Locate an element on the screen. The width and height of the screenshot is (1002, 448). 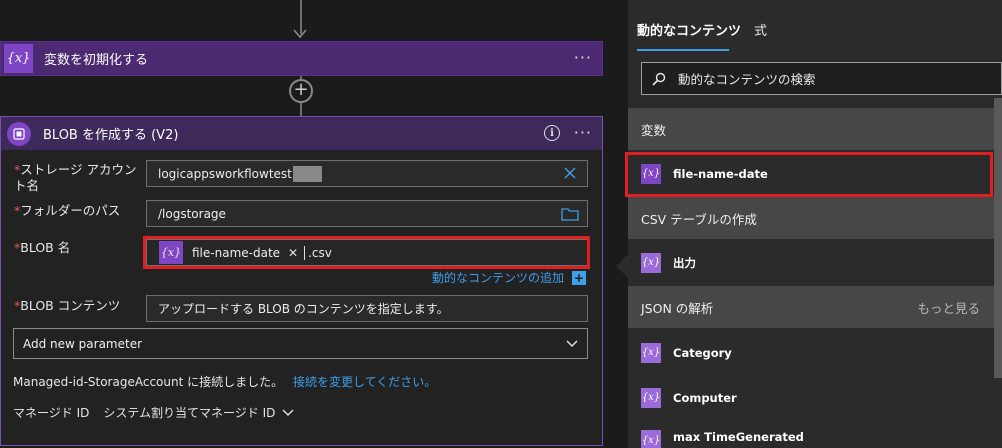
arrow-down-icon is located at coordinates (300, 34).